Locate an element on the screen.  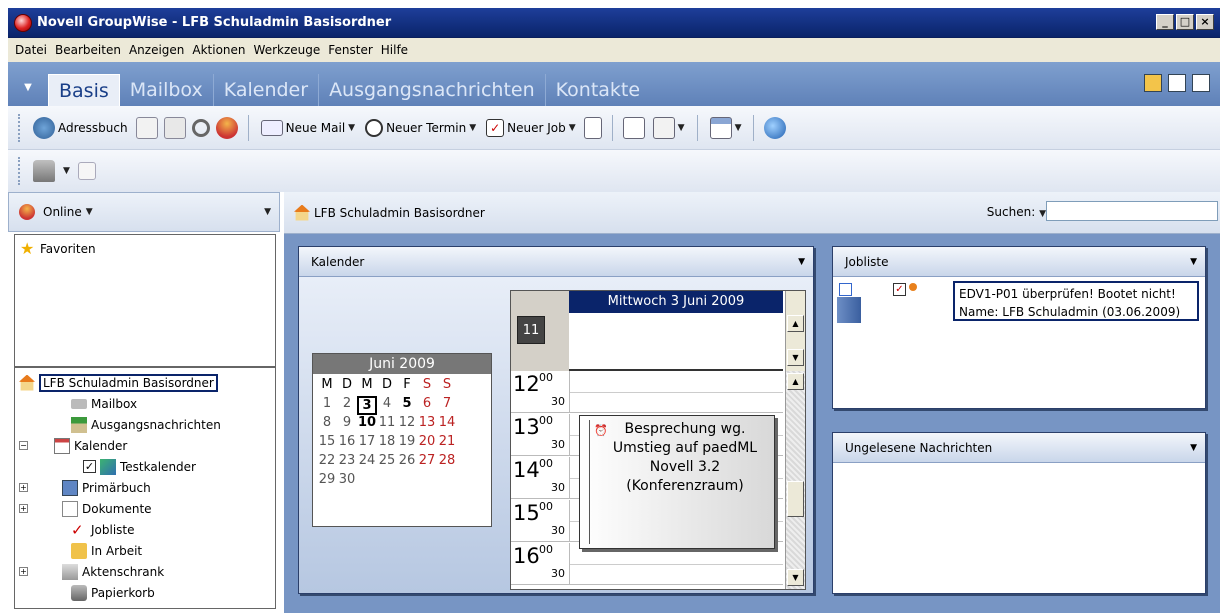
print-icon is located at coordinates (174, 127).